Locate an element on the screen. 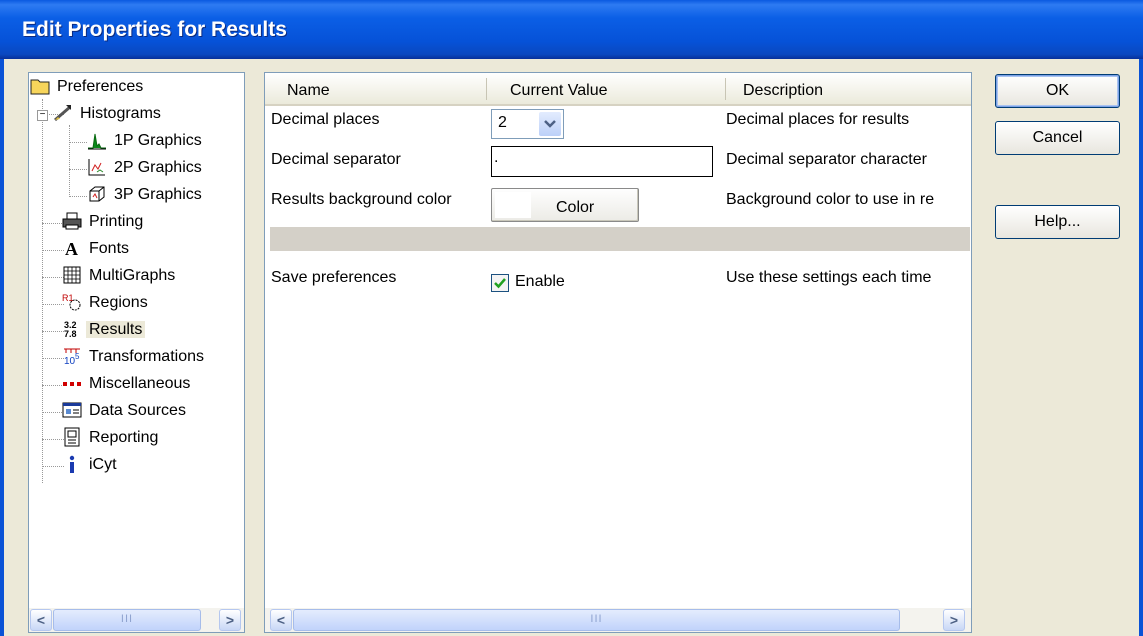 This screenshot has width=1143, height=636. 3p-graphics-icon is located at coordinates (97, 194).